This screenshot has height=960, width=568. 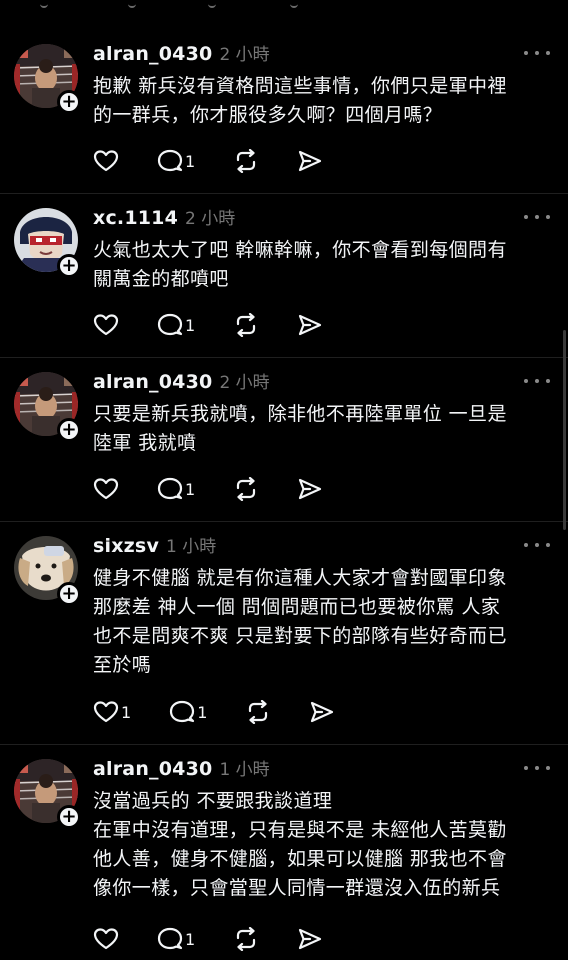 I want to click on username: xc.1114, so click(x=135, y=218).